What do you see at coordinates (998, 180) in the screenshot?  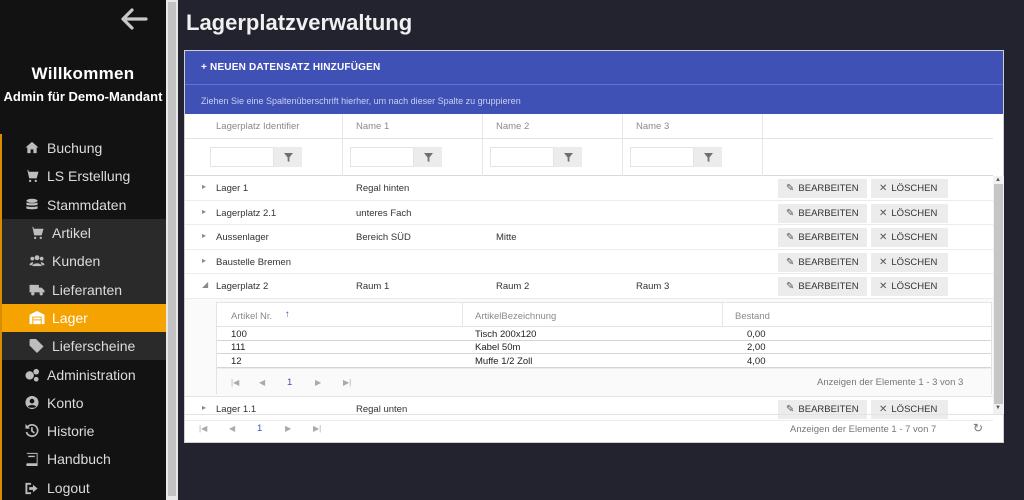 I see `scroll-up-icon: ▲` at bounding box center [998, 180].